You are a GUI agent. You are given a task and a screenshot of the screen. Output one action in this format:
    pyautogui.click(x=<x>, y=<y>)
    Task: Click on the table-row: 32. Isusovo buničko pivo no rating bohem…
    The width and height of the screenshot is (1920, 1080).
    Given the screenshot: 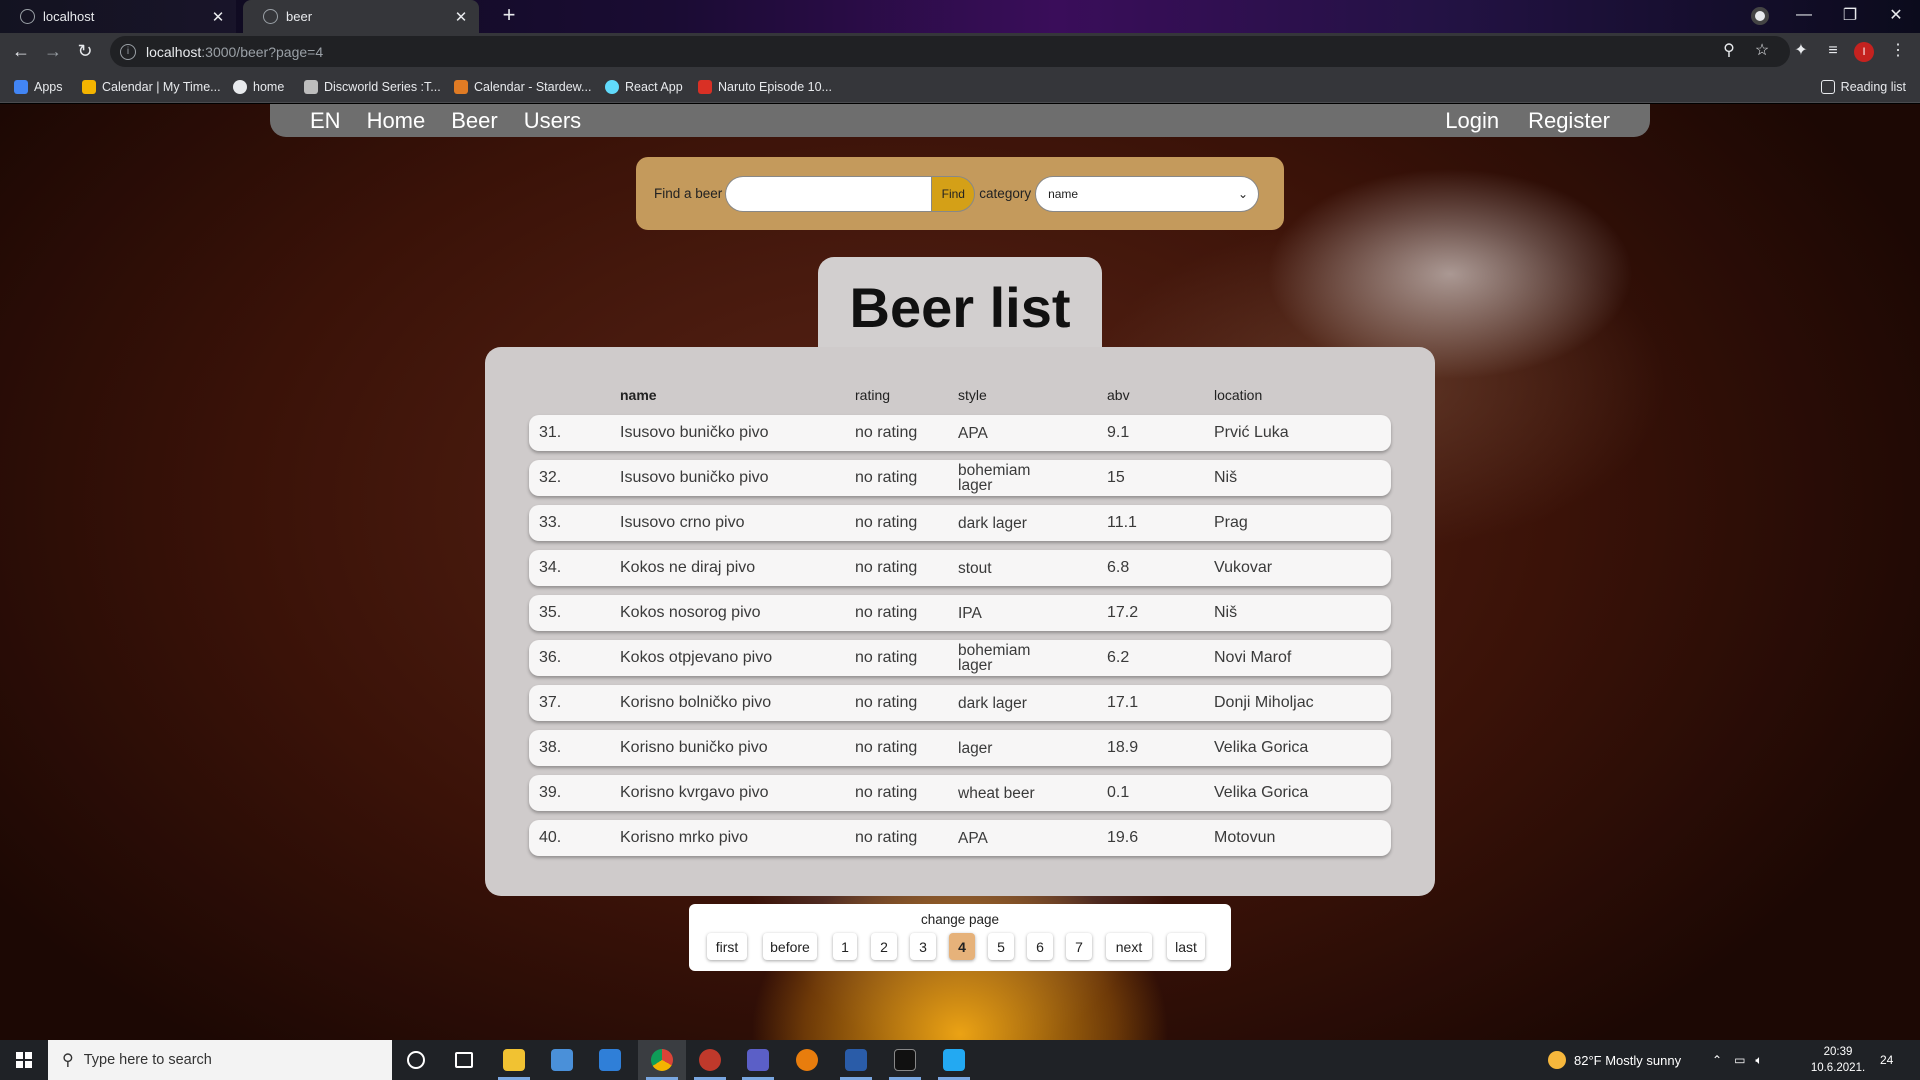 What is the action you would take?
    pyautogui.click(x=960, y=478)
    